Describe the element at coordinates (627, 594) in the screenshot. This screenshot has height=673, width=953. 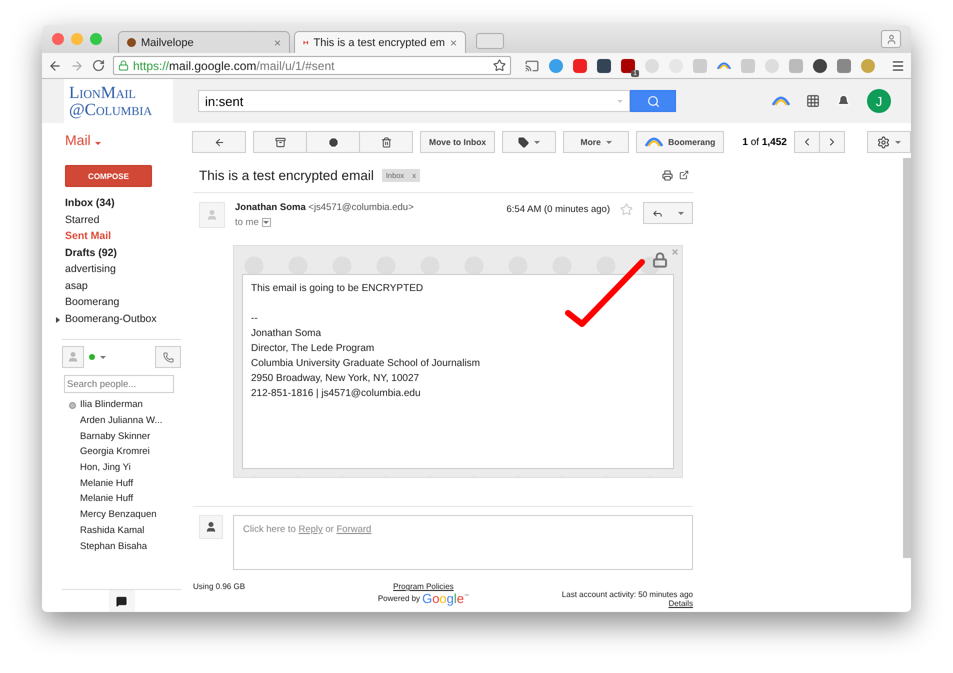
I see `account-activity: Last account activity: 50 minutes ago` at that location.